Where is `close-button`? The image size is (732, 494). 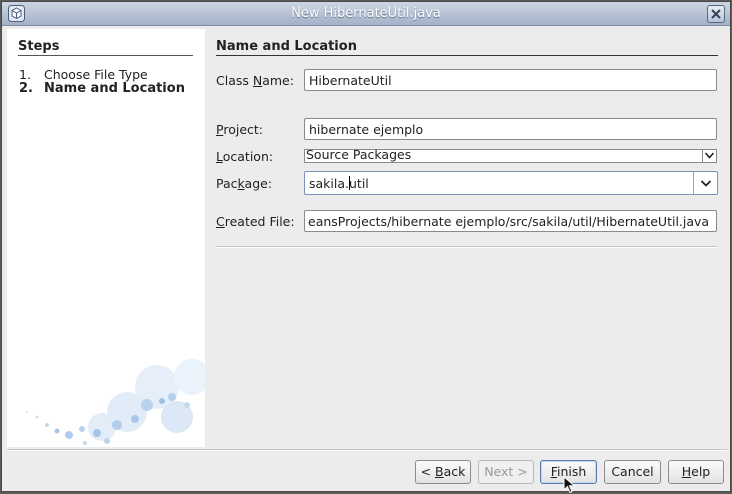
close-button is located at coordinates (716, 14).